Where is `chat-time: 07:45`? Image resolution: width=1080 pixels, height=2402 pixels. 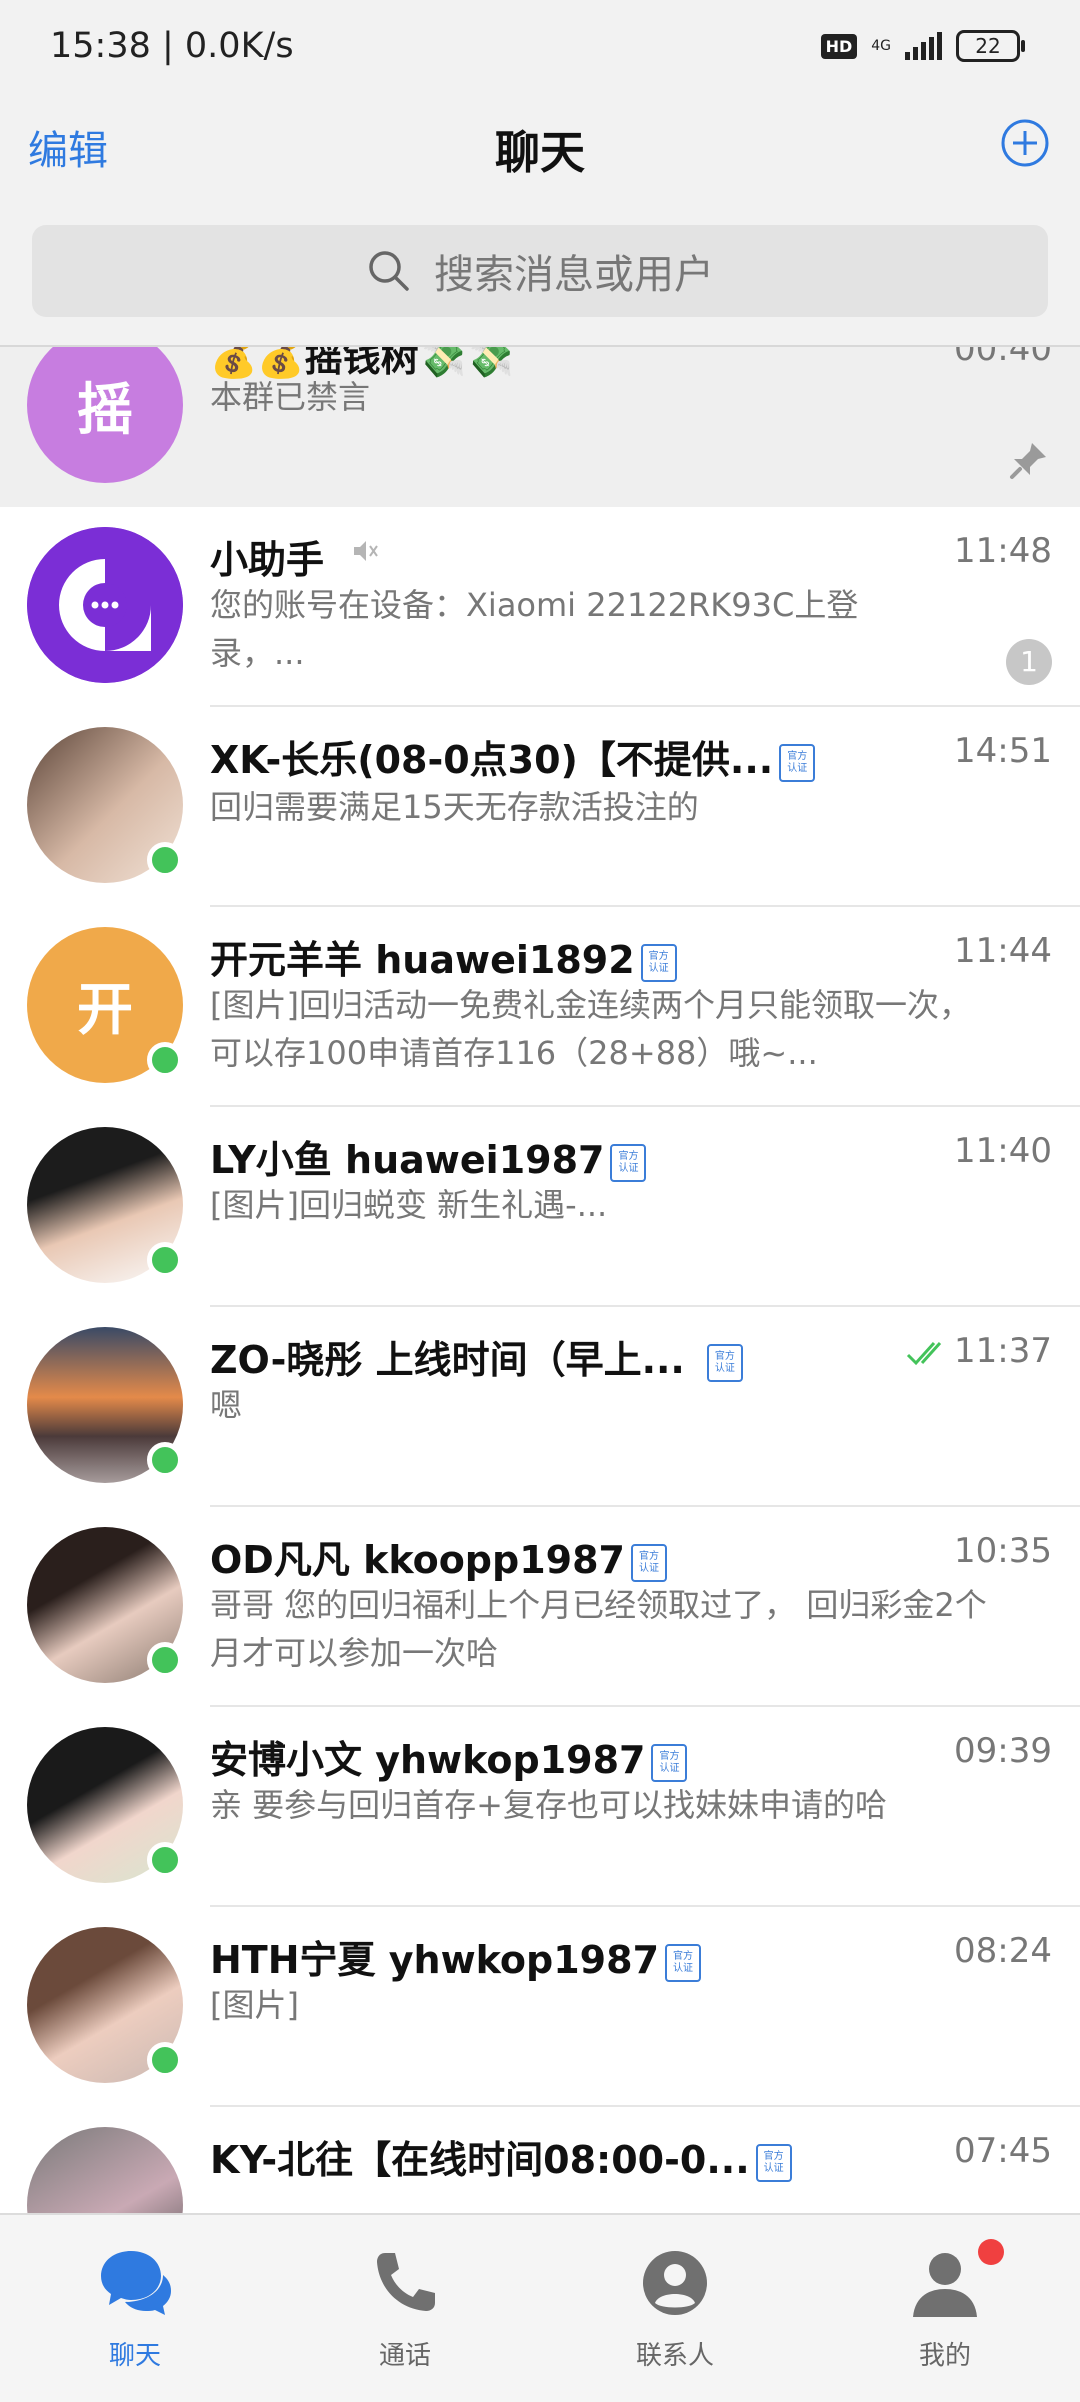
chat-time: 07:45 is located at coordinates (1003, 2151).